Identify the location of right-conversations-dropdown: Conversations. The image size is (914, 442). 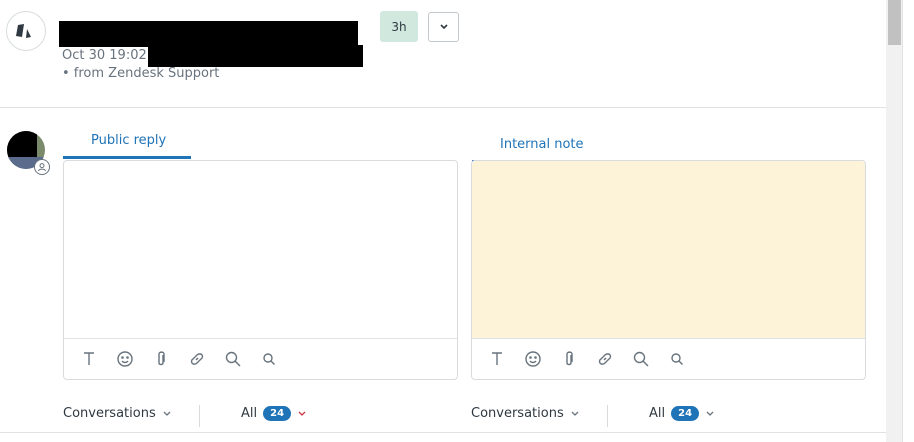
(525, 413).